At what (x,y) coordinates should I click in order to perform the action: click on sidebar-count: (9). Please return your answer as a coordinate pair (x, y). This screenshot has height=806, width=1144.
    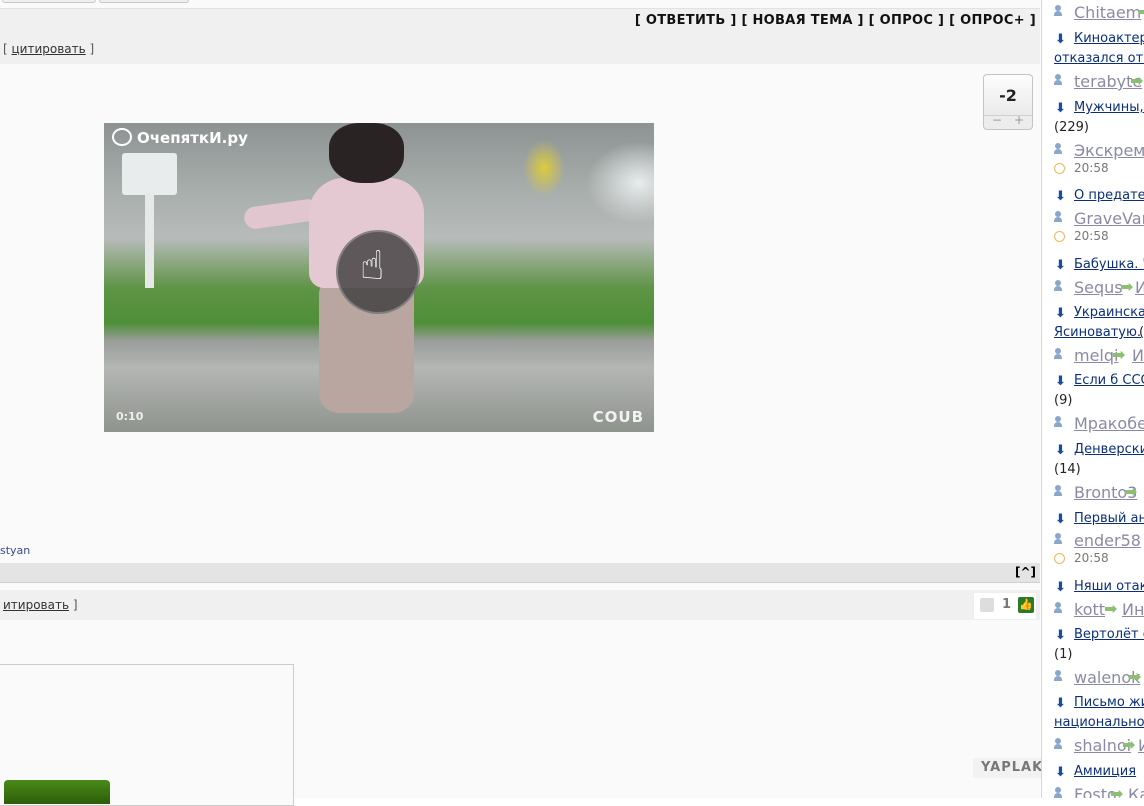
    Looking at the image, I should click on (1063, 400).